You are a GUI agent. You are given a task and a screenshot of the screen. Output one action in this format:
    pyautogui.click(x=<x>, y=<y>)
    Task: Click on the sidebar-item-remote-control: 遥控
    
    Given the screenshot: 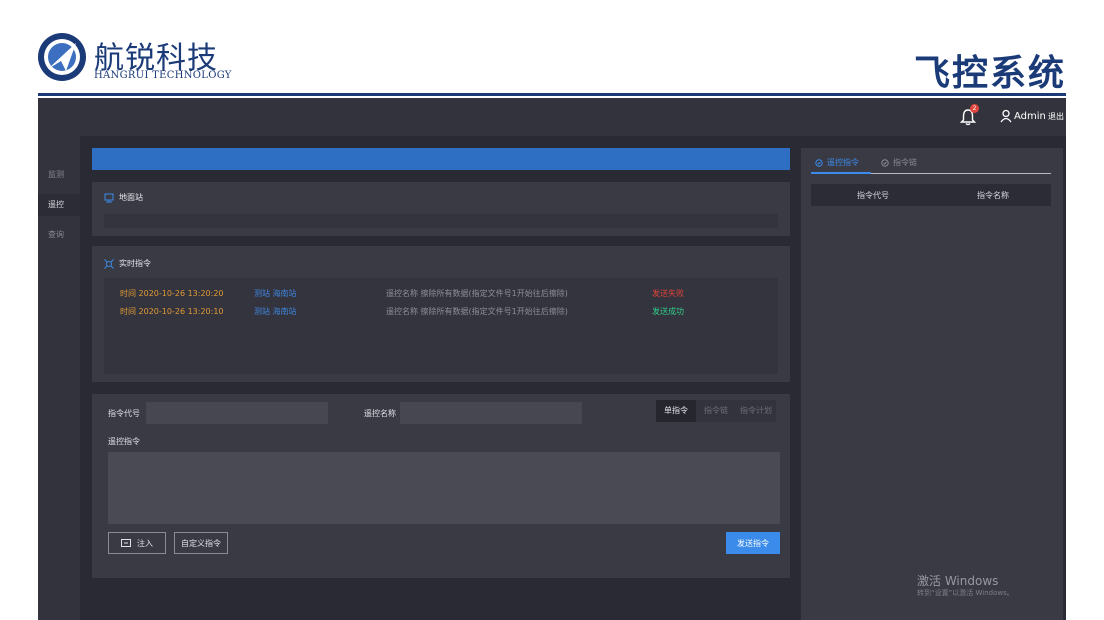 What is the action you would take?
    pyautogui.click(x=59, y=205)
    